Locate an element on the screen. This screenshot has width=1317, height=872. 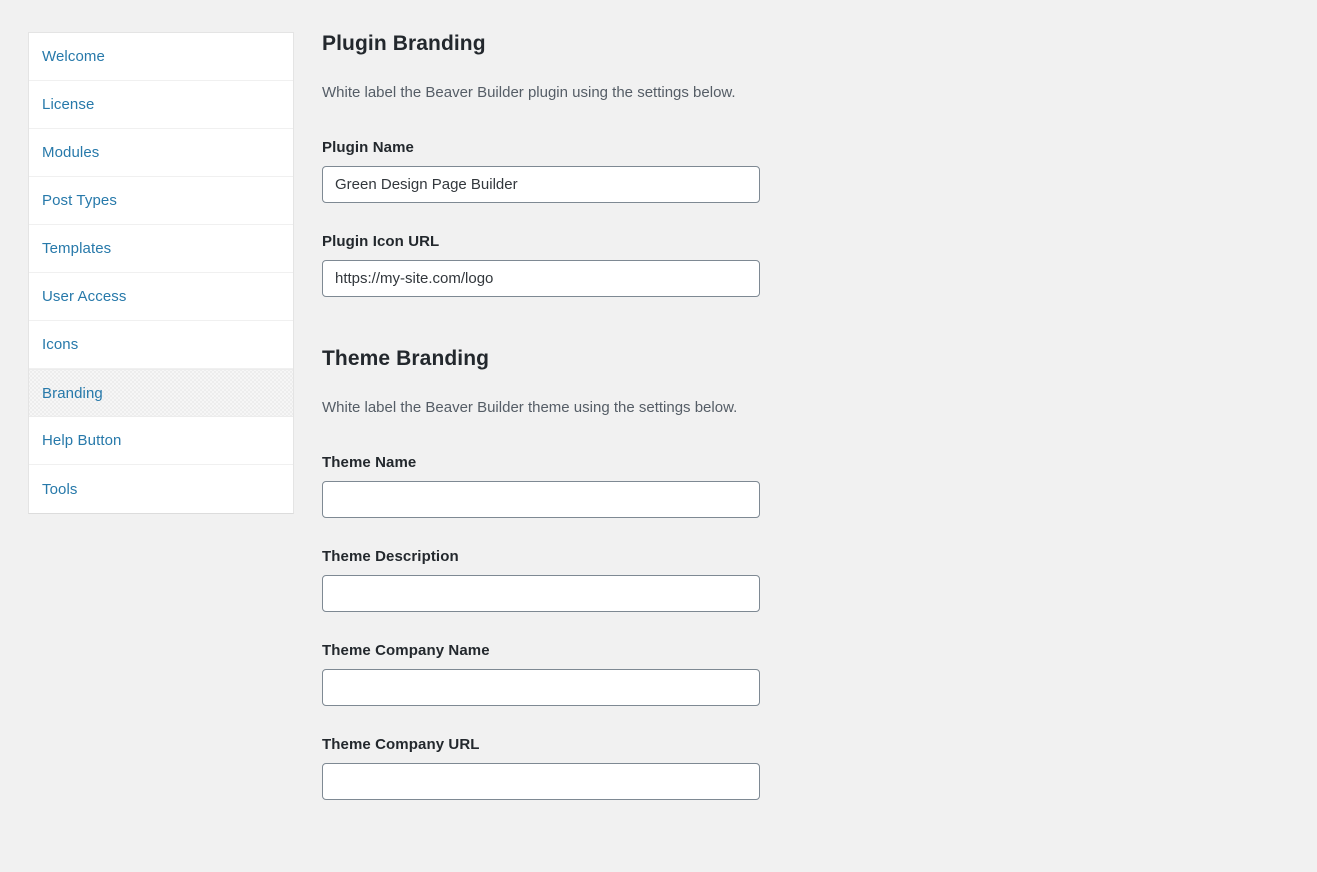
sidebar-item-license: License is located at coordinates (161, 105).